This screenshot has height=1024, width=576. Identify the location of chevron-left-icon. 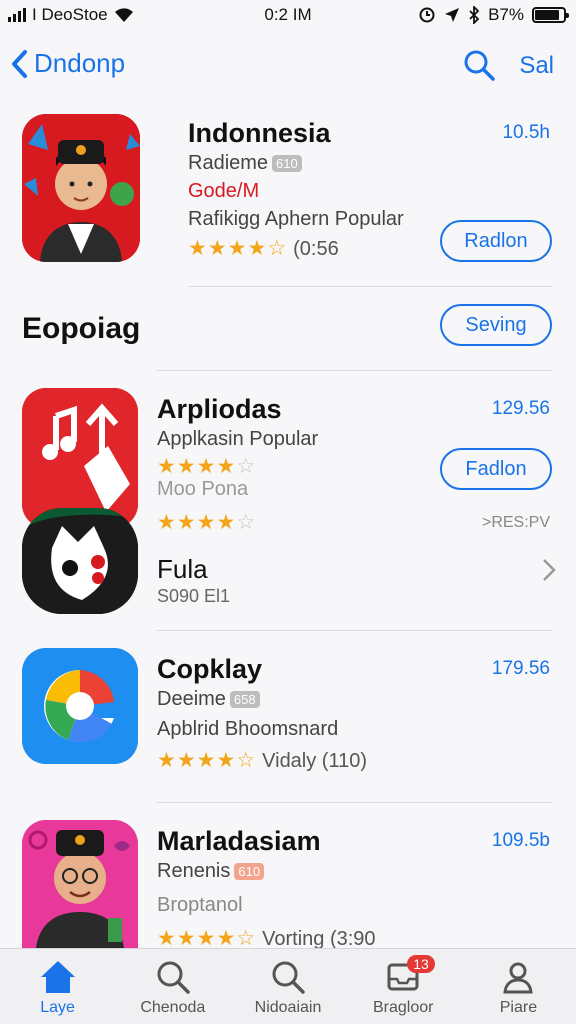
(19, 63).